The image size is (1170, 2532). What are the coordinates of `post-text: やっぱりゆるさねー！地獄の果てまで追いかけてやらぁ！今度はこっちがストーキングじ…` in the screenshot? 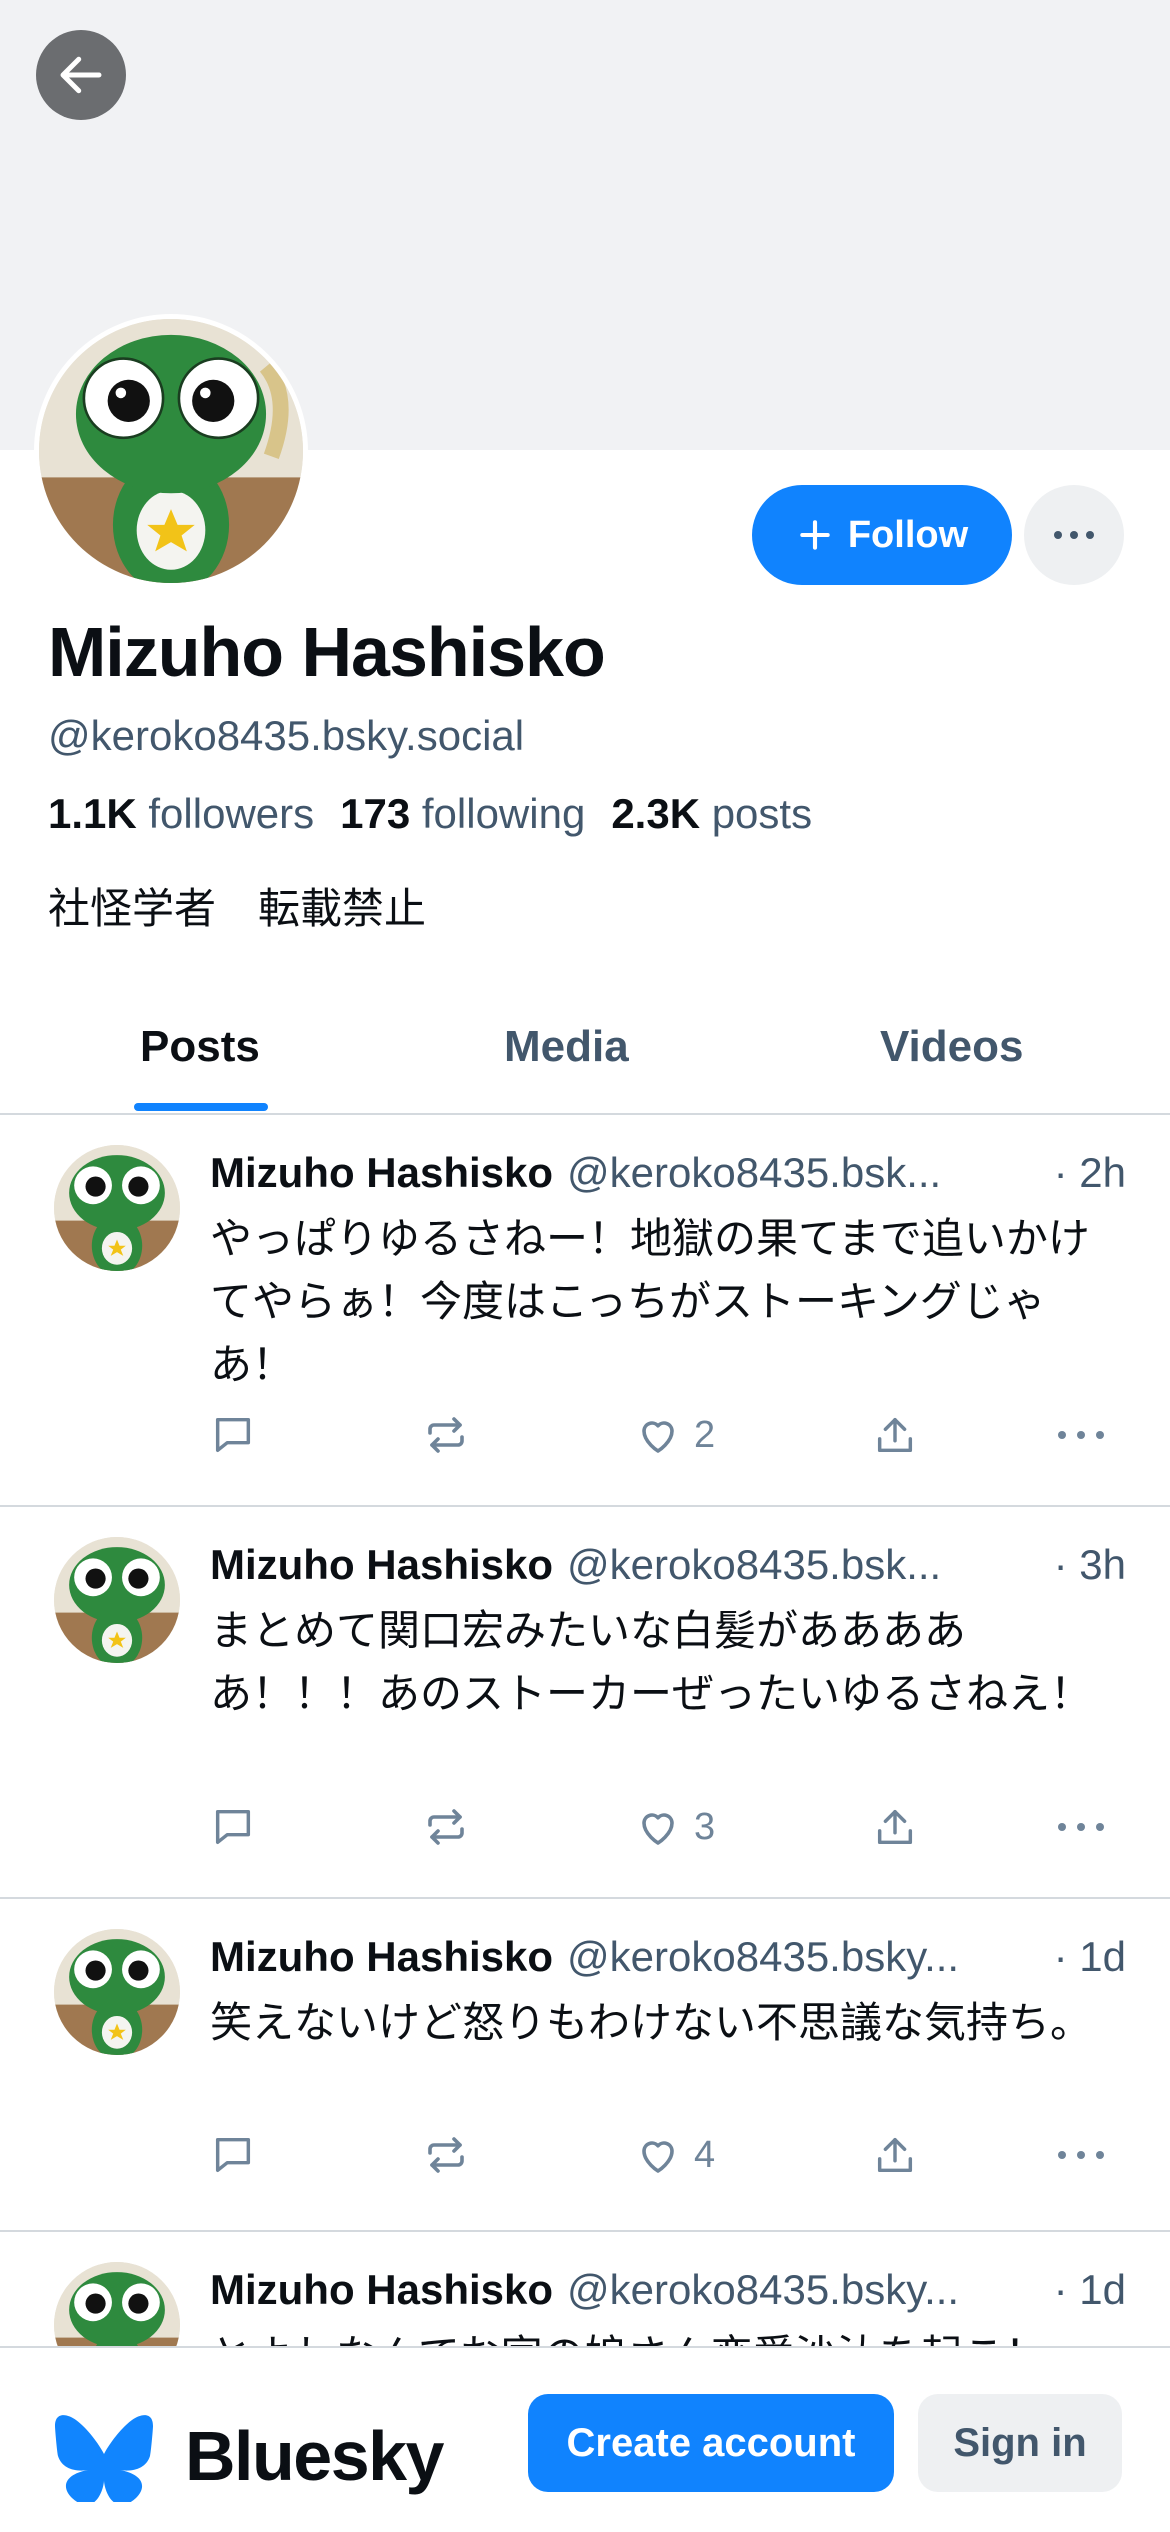 It's located at (650, 1301).